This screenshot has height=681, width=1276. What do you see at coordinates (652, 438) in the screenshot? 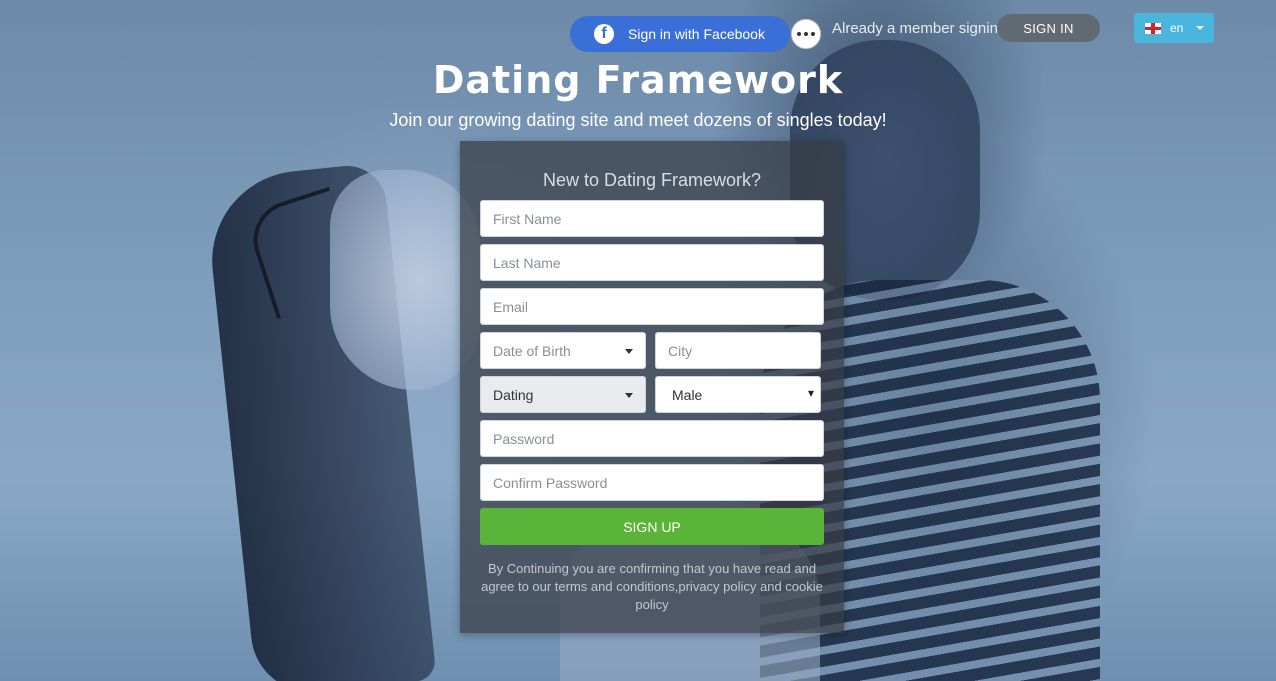
I see `password-field: Password` at bounding box center [652, 438].